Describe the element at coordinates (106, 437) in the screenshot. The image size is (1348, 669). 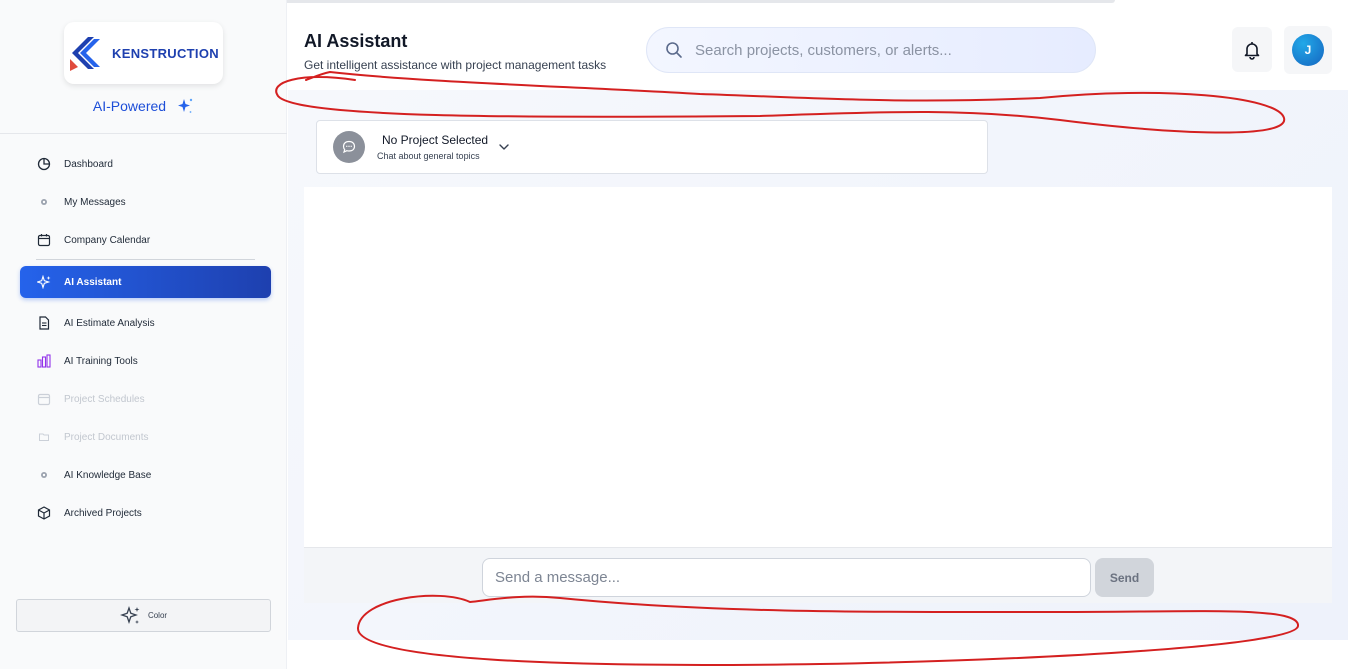
I see `sidebar-item-label: Project Documents` at that location.